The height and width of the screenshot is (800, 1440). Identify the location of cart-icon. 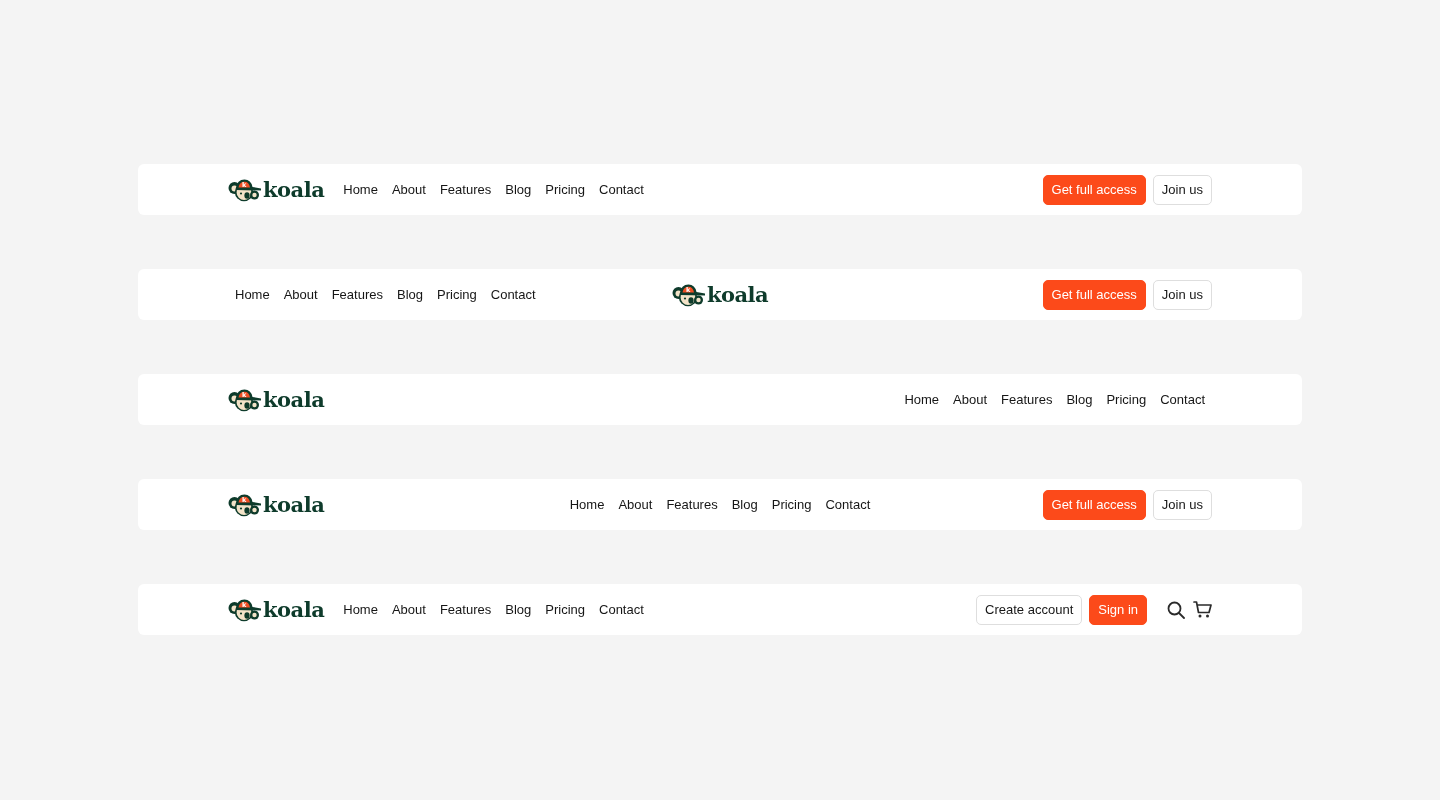
(1202, 609).